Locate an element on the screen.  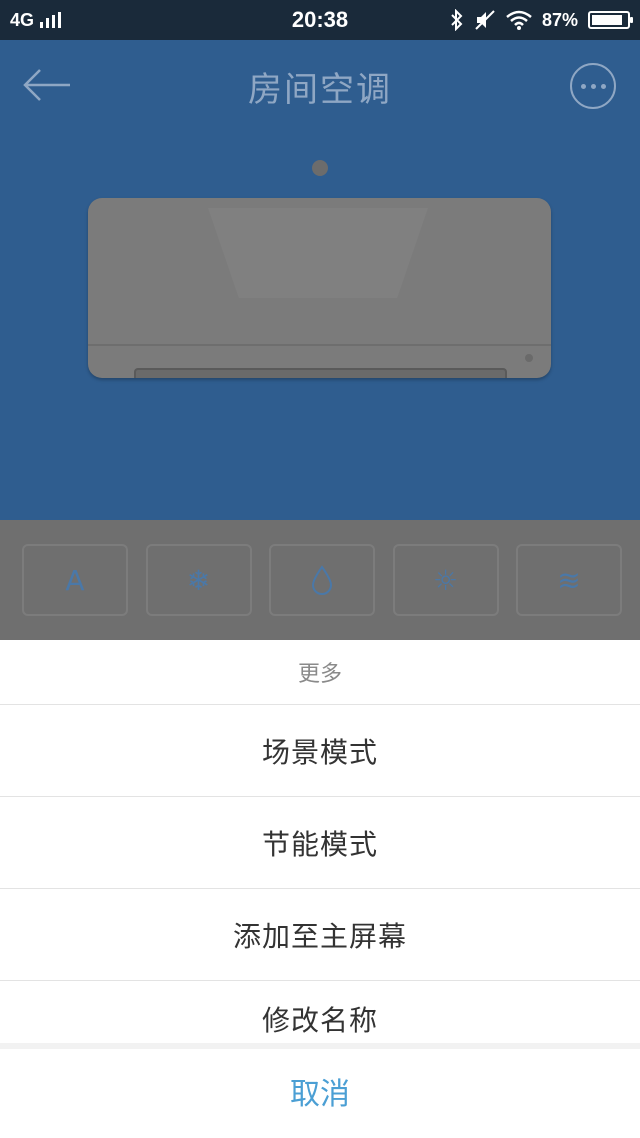
ac-vent is located at coordinates (320, 373).